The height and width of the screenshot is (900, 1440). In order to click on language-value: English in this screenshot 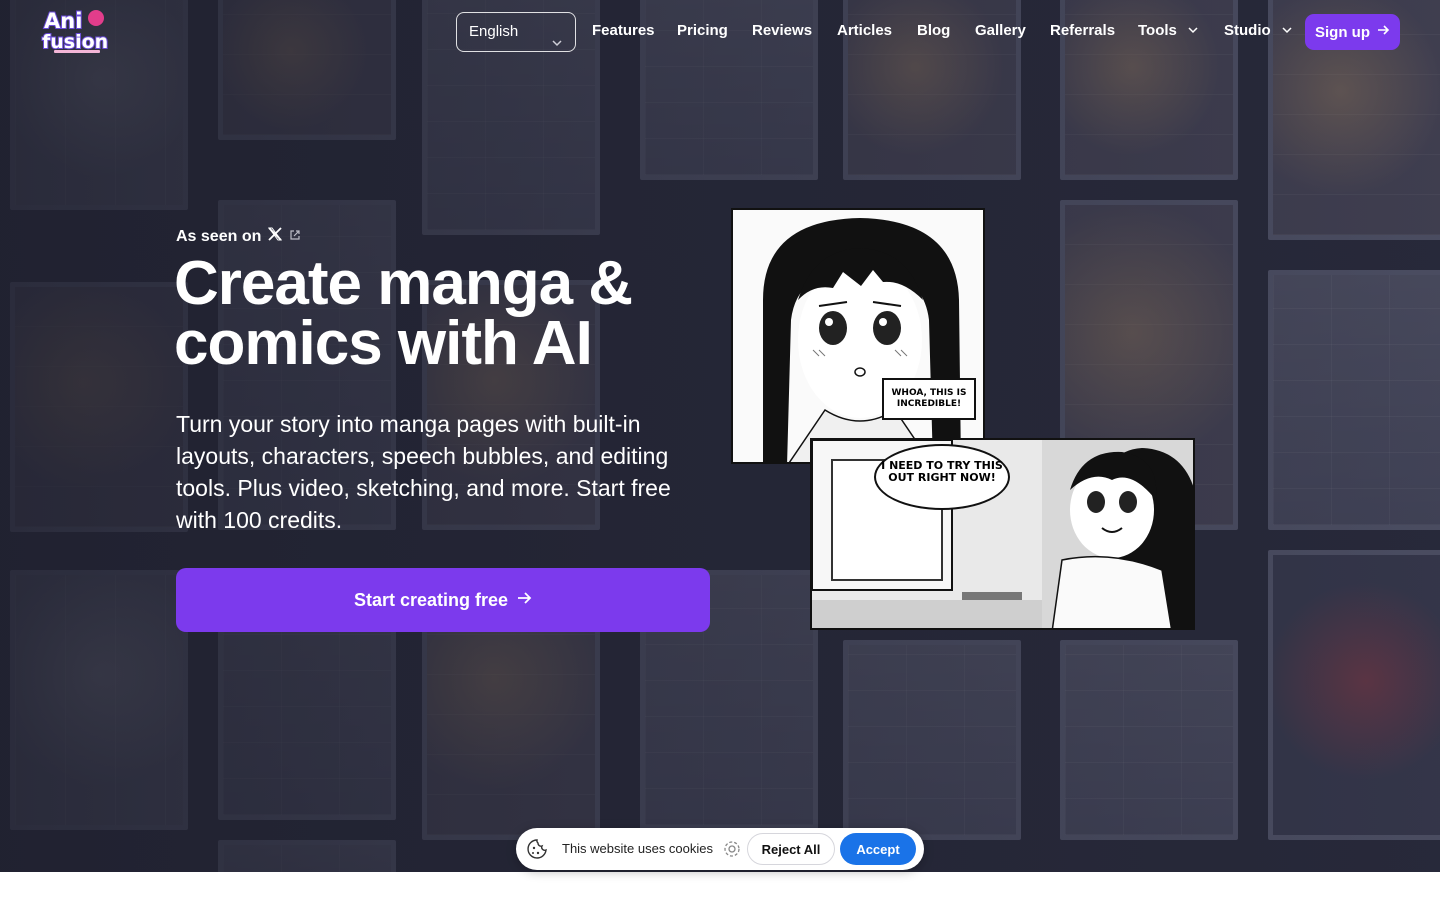, I will do `click(494, 31)`.